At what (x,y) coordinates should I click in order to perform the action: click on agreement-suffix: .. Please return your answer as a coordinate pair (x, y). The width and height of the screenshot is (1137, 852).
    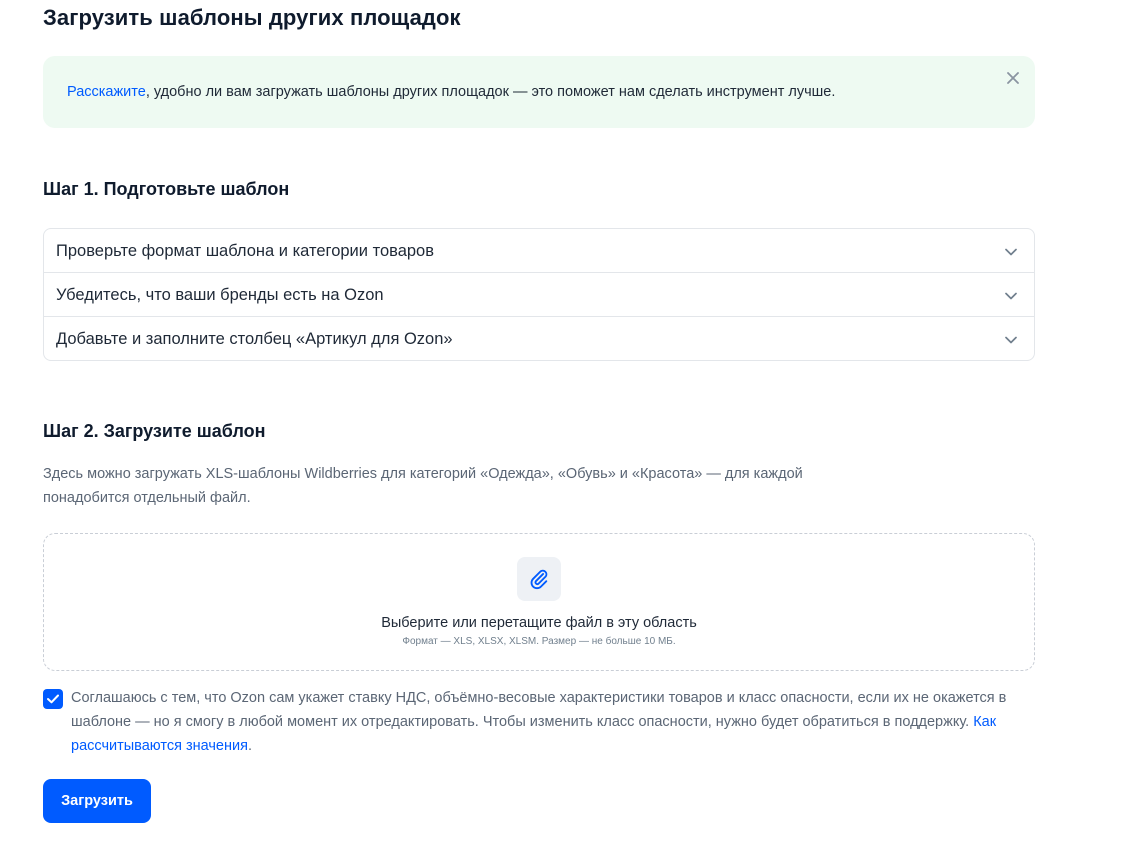
    Looking at the image, I should click on (249, 746).